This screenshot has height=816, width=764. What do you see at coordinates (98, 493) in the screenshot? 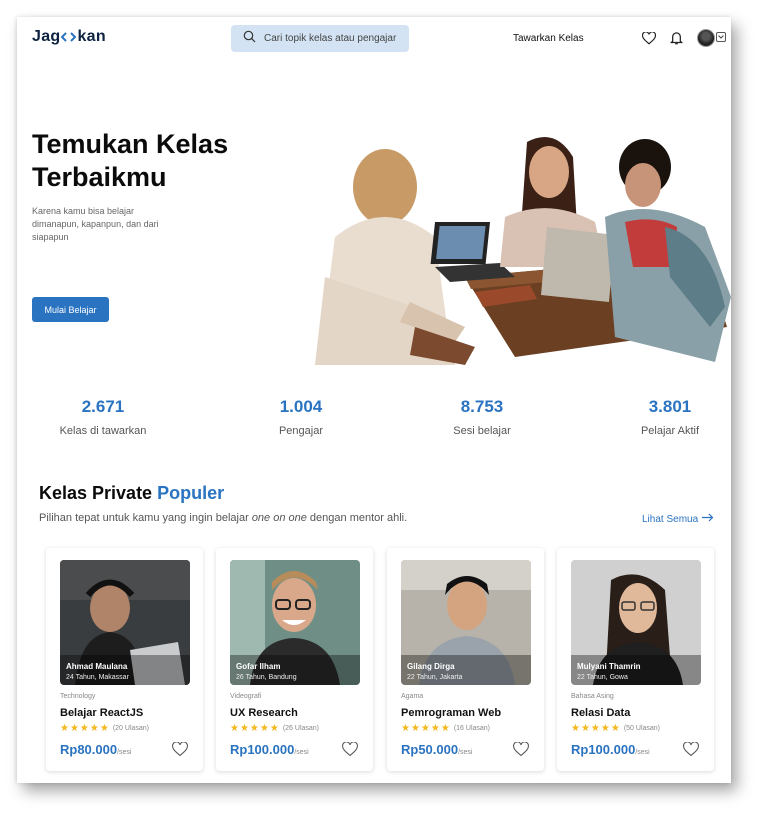
I see `section-title-main: Kelas Private` at bounding box center [98, 493].